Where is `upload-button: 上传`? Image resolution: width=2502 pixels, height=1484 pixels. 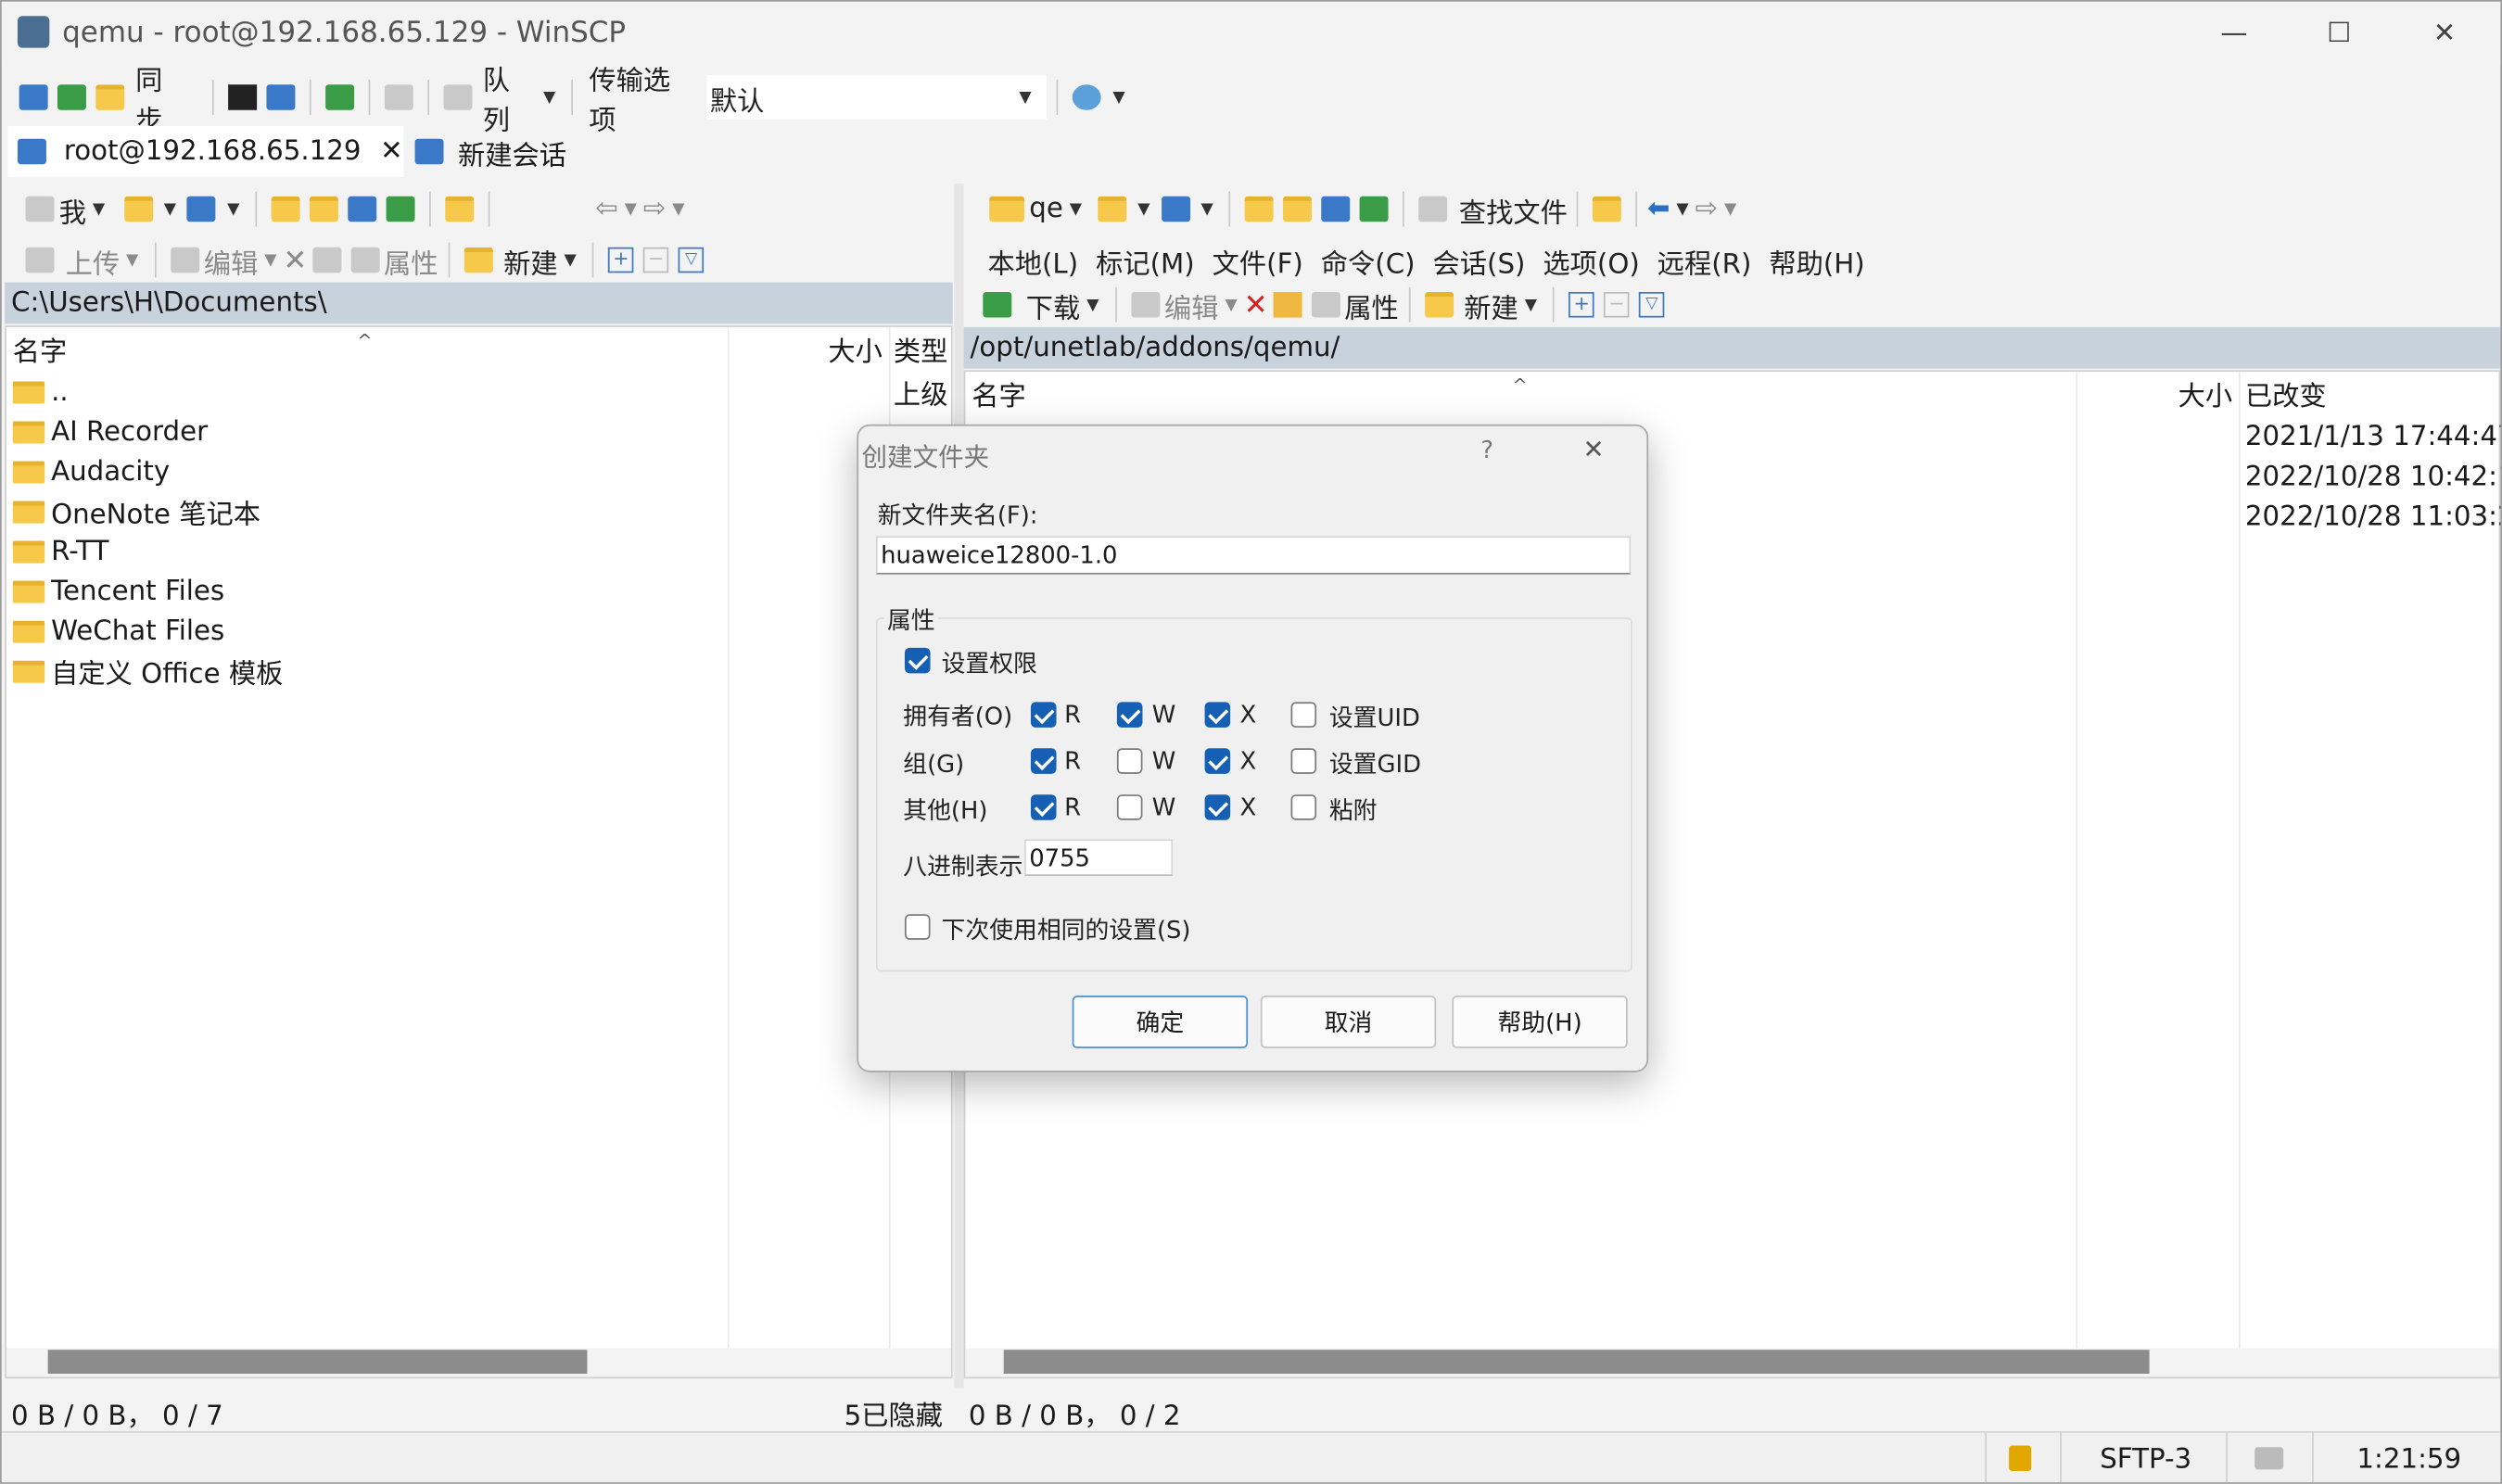
upload-button: 上传 is located at coordinates (93, 260).